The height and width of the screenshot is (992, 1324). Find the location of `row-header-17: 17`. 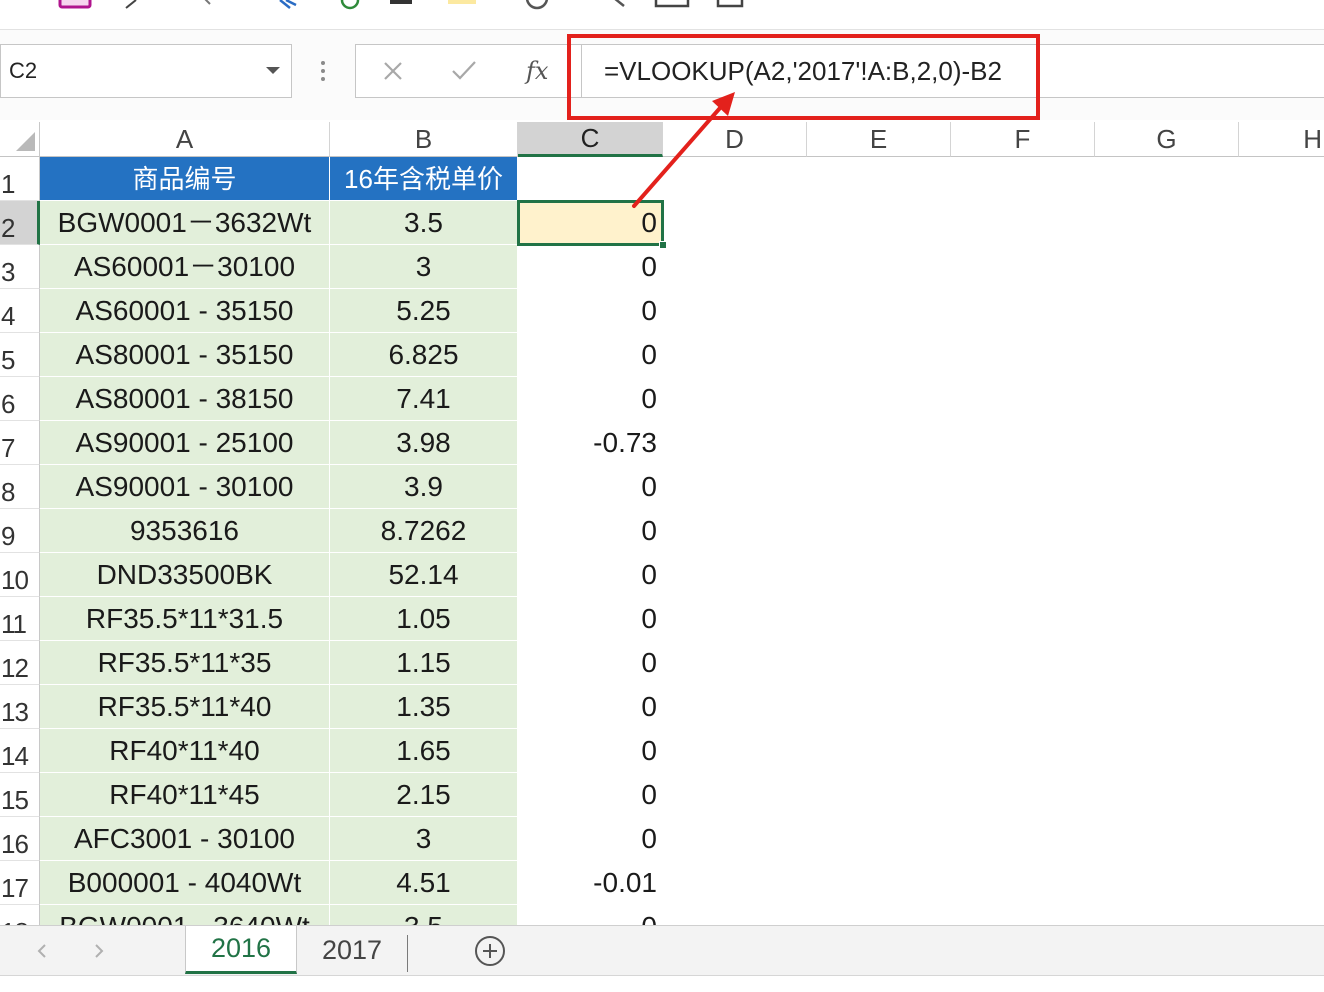

row-header-17: 17 is located at coordinates (20, 883).